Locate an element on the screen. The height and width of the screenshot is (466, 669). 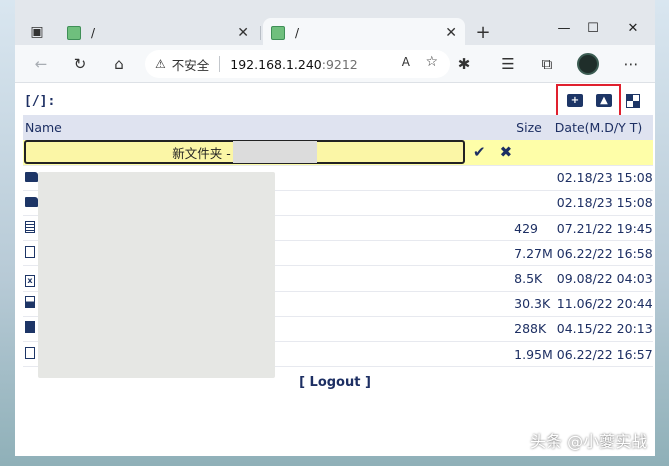
file-date: 09.08/22 04:03 is located at coordinates (602, 278).